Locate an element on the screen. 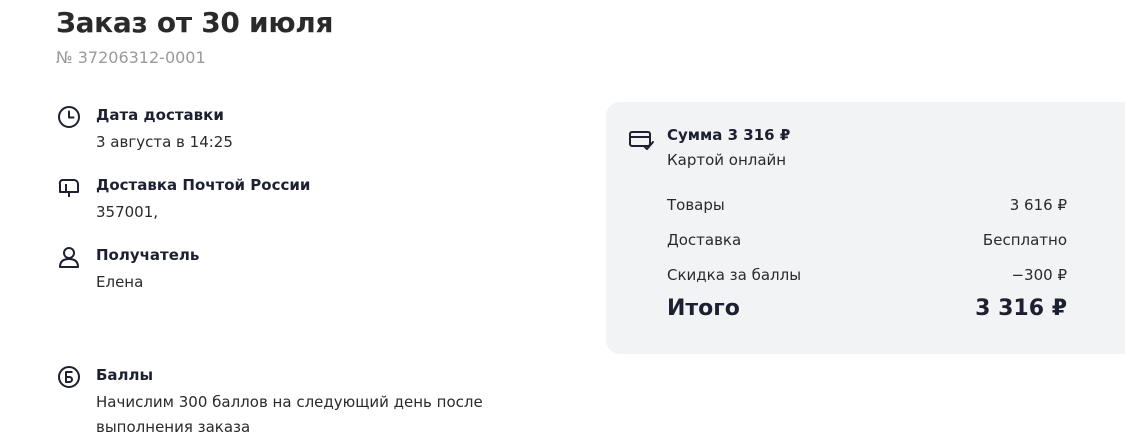  mailbox-icon is located at coordinates (69, 187).